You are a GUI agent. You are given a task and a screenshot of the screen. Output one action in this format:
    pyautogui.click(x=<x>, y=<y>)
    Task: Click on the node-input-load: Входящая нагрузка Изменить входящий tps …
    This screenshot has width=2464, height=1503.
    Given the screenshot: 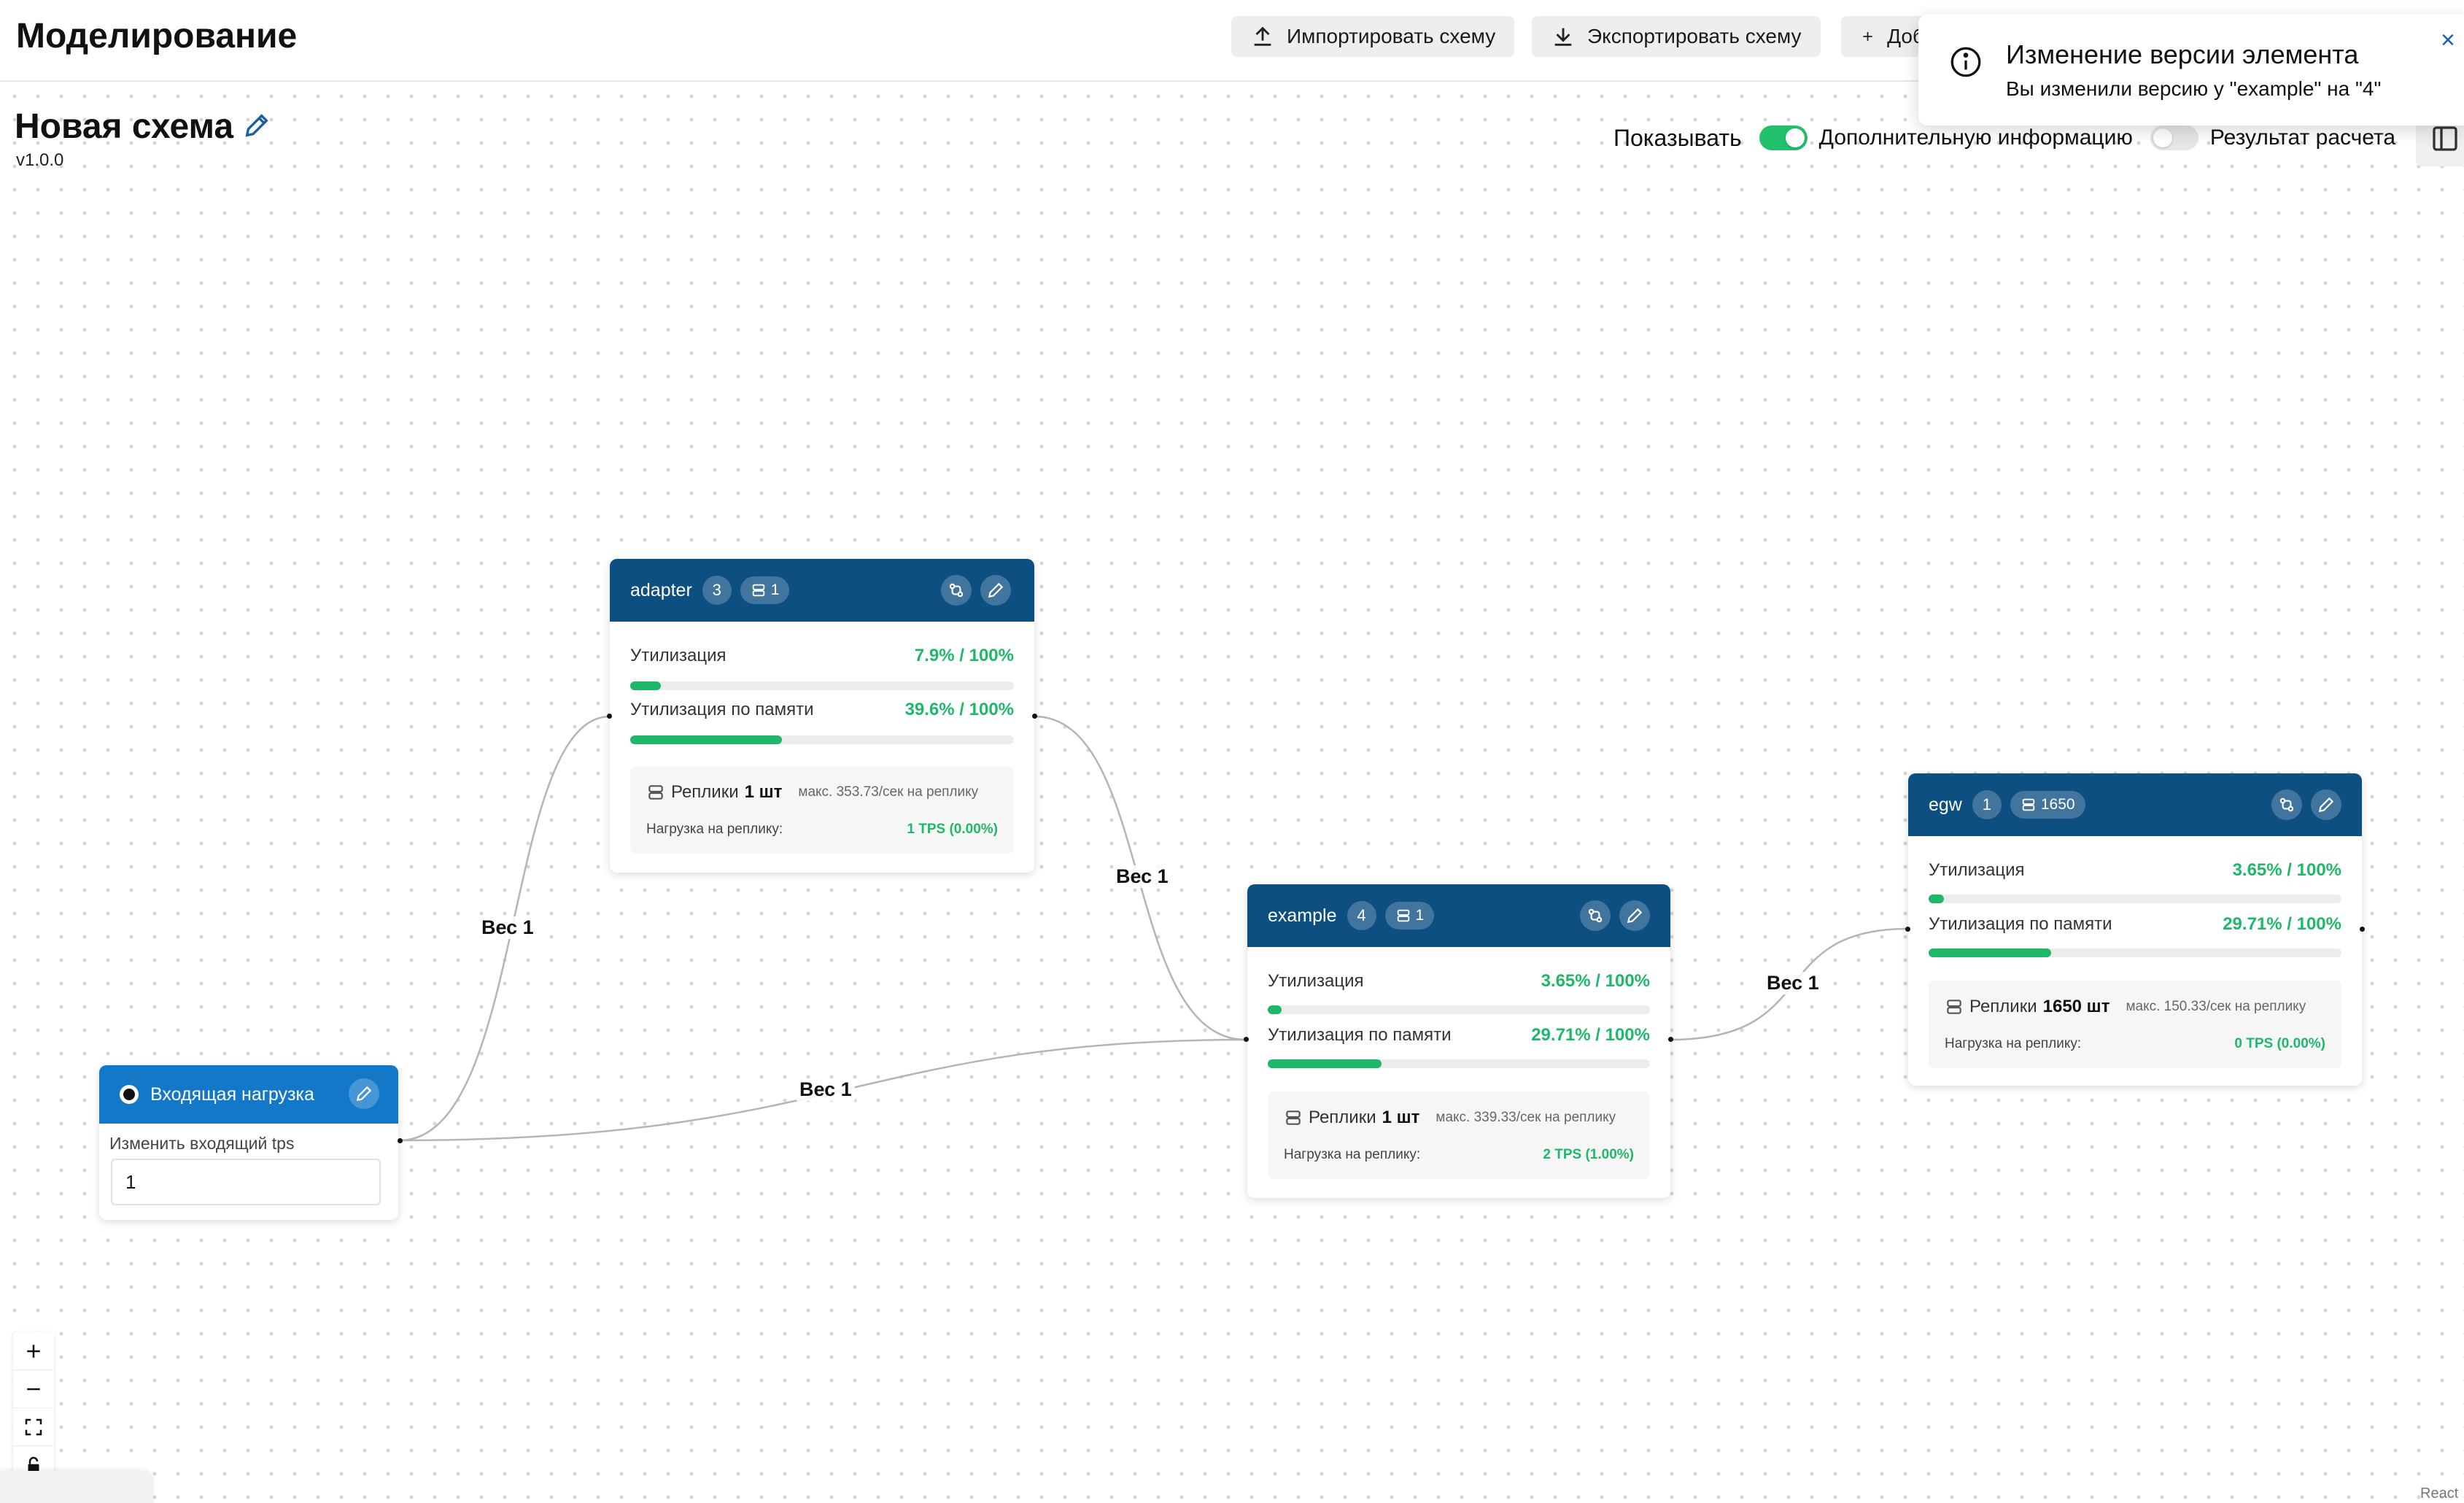 What is the action you would take?
    pyautogui.click(x=249, y=1142)
    